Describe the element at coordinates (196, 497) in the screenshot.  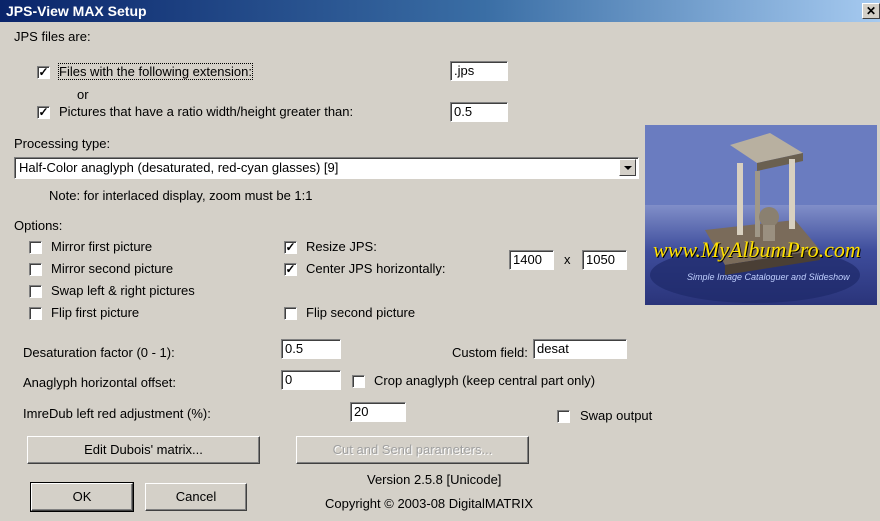
I see `cancel-button: Cancel` at that location.